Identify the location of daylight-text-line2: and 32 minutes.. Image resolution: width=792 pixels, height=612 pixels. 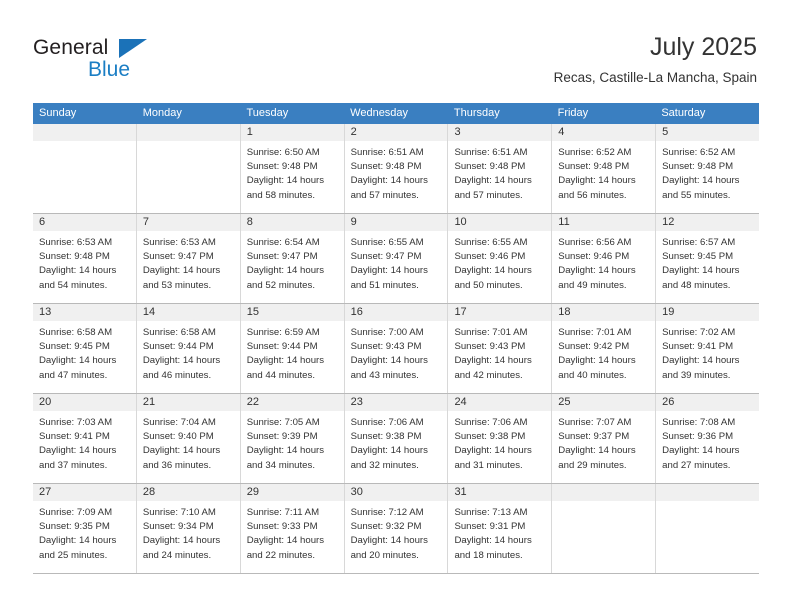
(384, 465).